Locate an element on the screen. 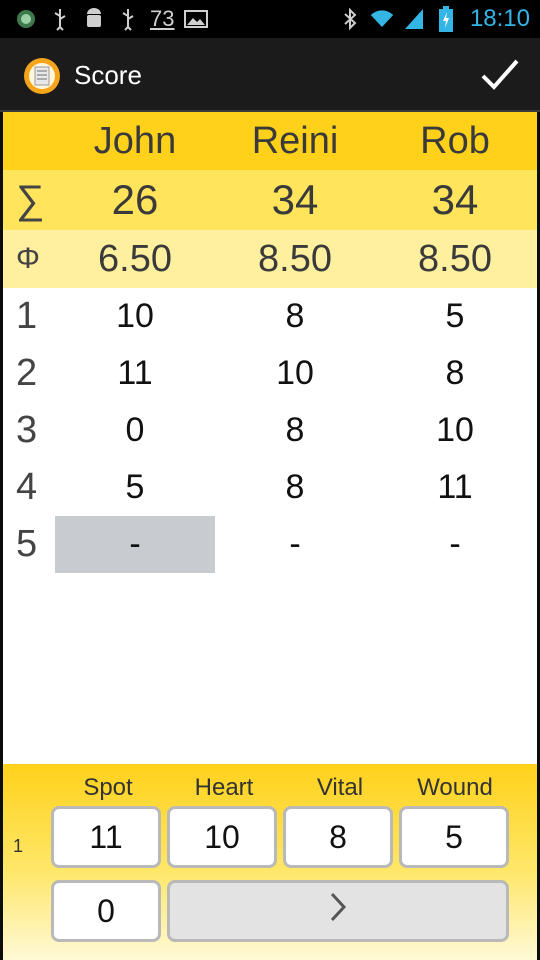  selected-score-cell: - is located at coordinates (135, 544).